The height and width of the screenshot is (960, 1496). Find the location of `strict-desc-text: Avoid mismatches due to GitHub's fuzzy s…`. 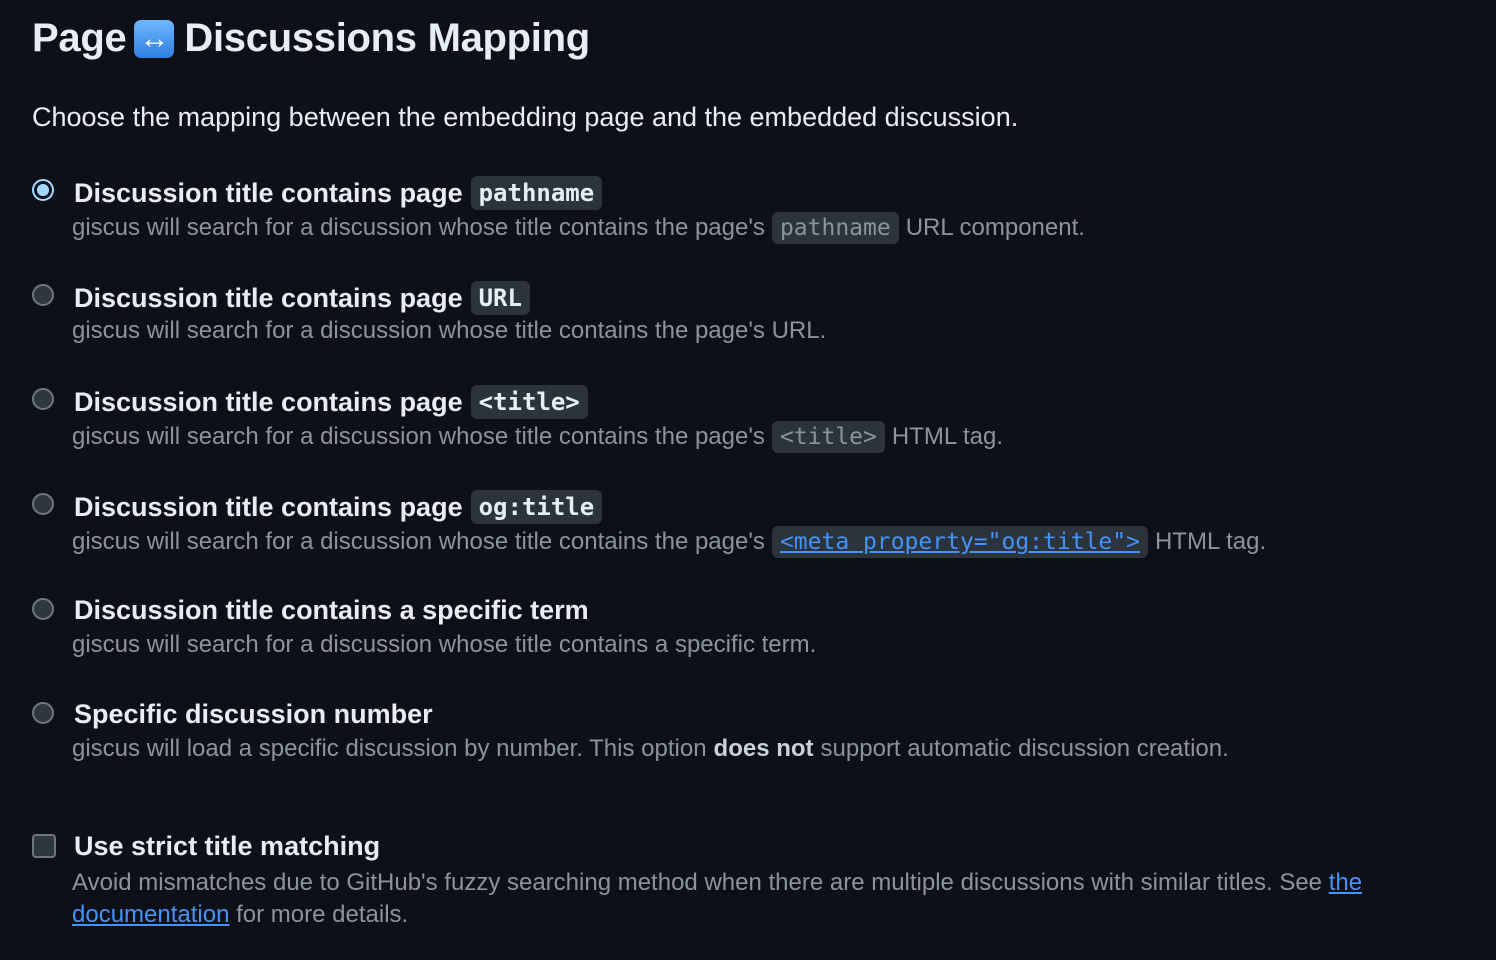

strict-desc-text: Avoid mismatches due to GitHub's fuzzy s… is located at coordinates (700, 882).